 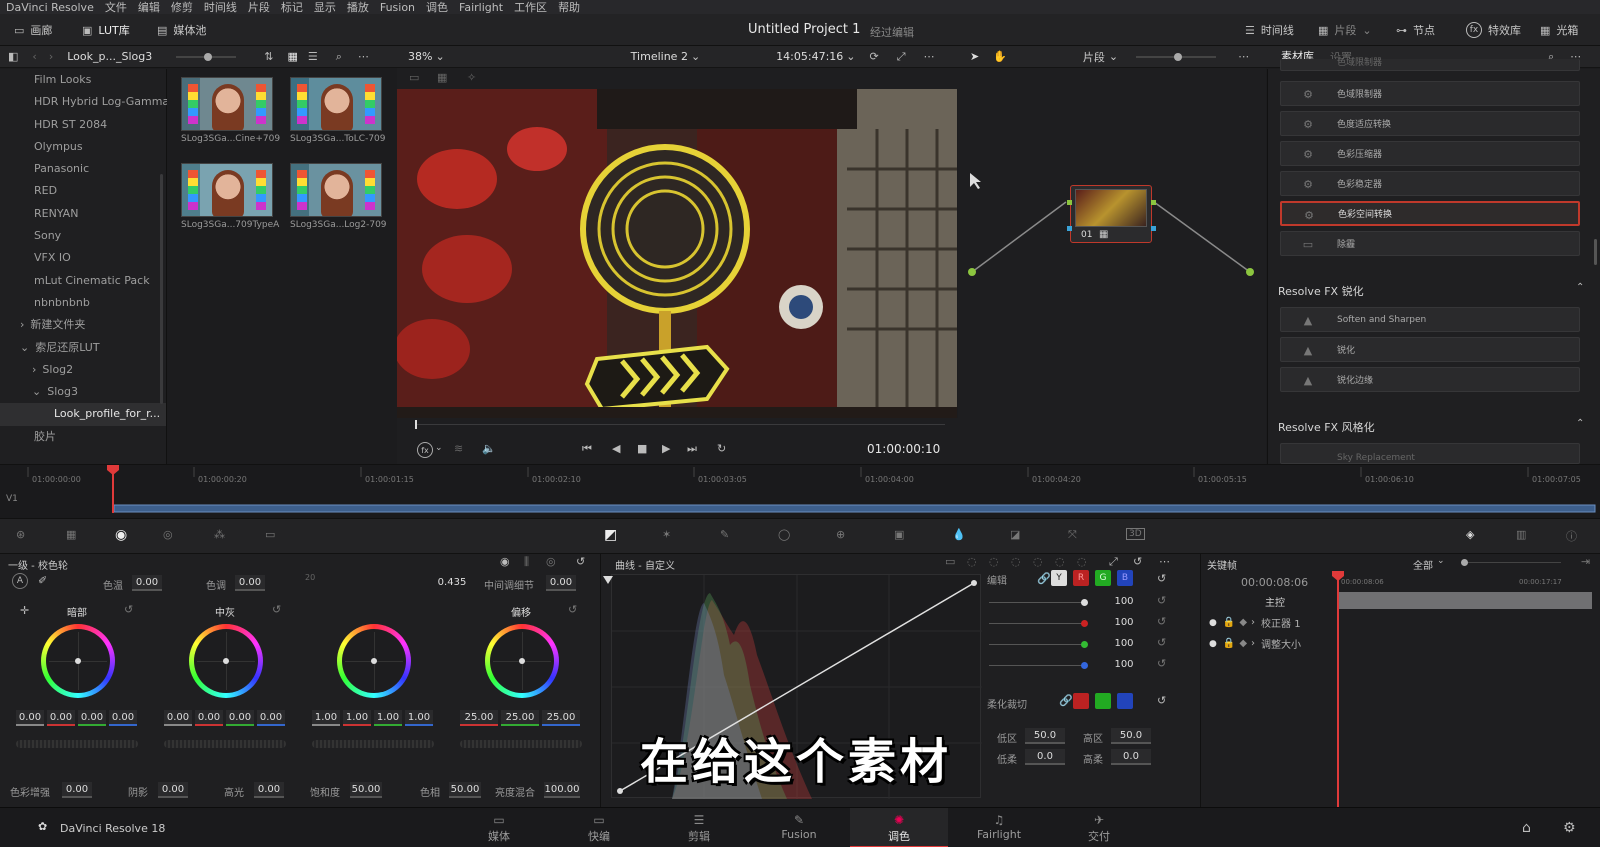 What do you see at coordinates (1430, 213) in the screenshot?
I see `fx-item-selected: ⚙ 色彩空间转换` at bounding box center [1430, 213].